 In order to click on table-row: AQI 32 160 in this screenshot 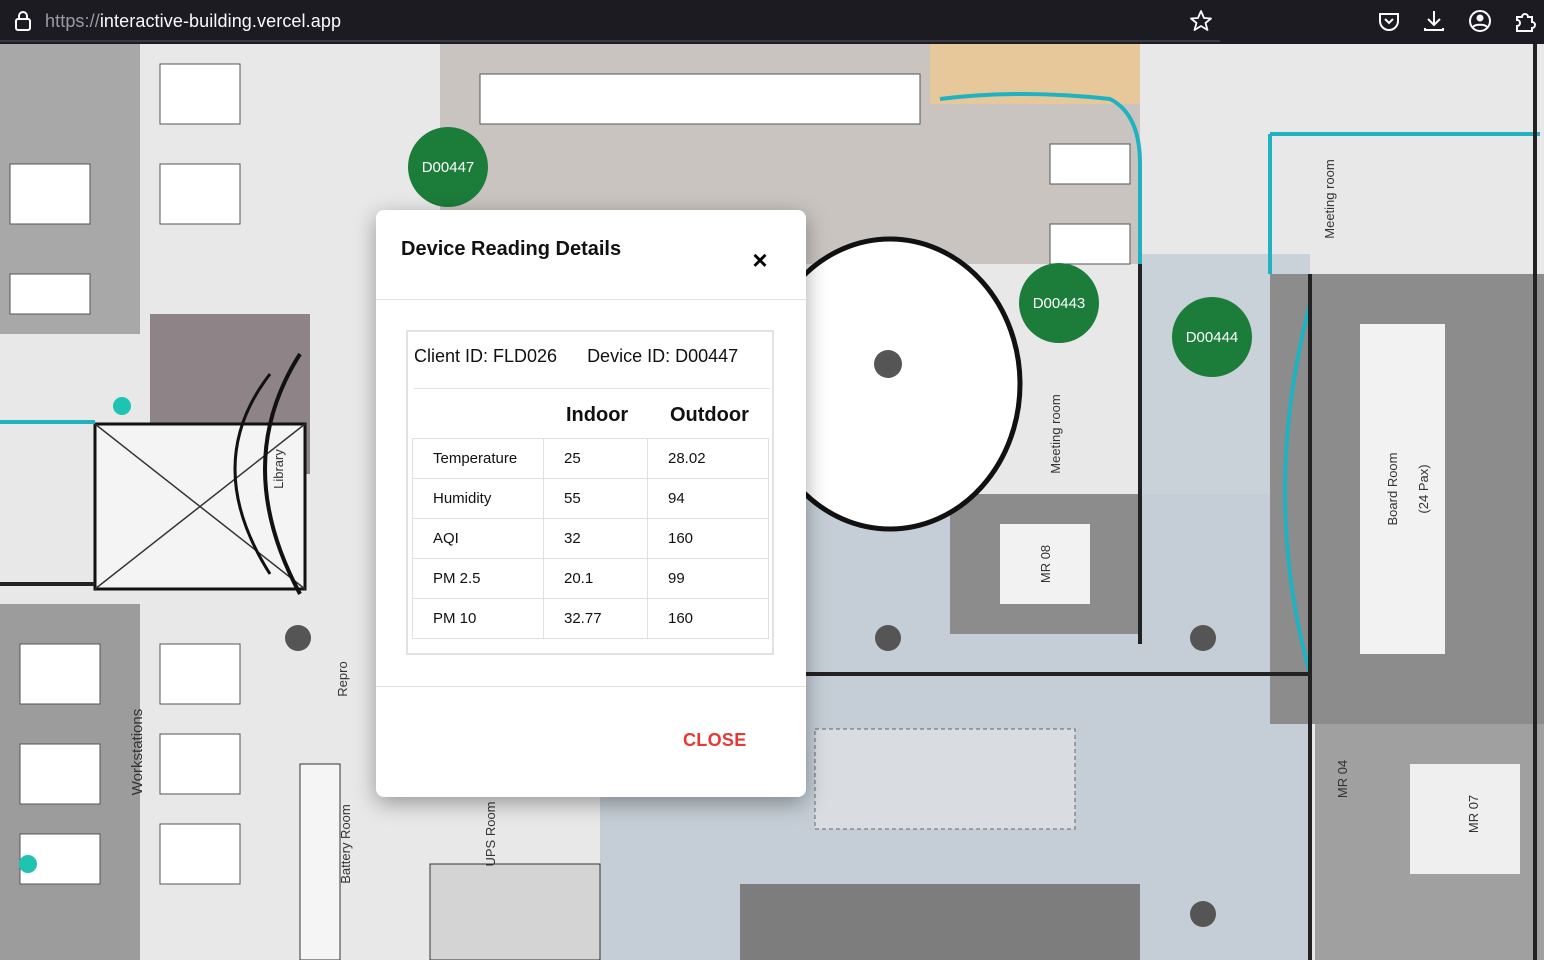, I will do `click(590, 538)`.